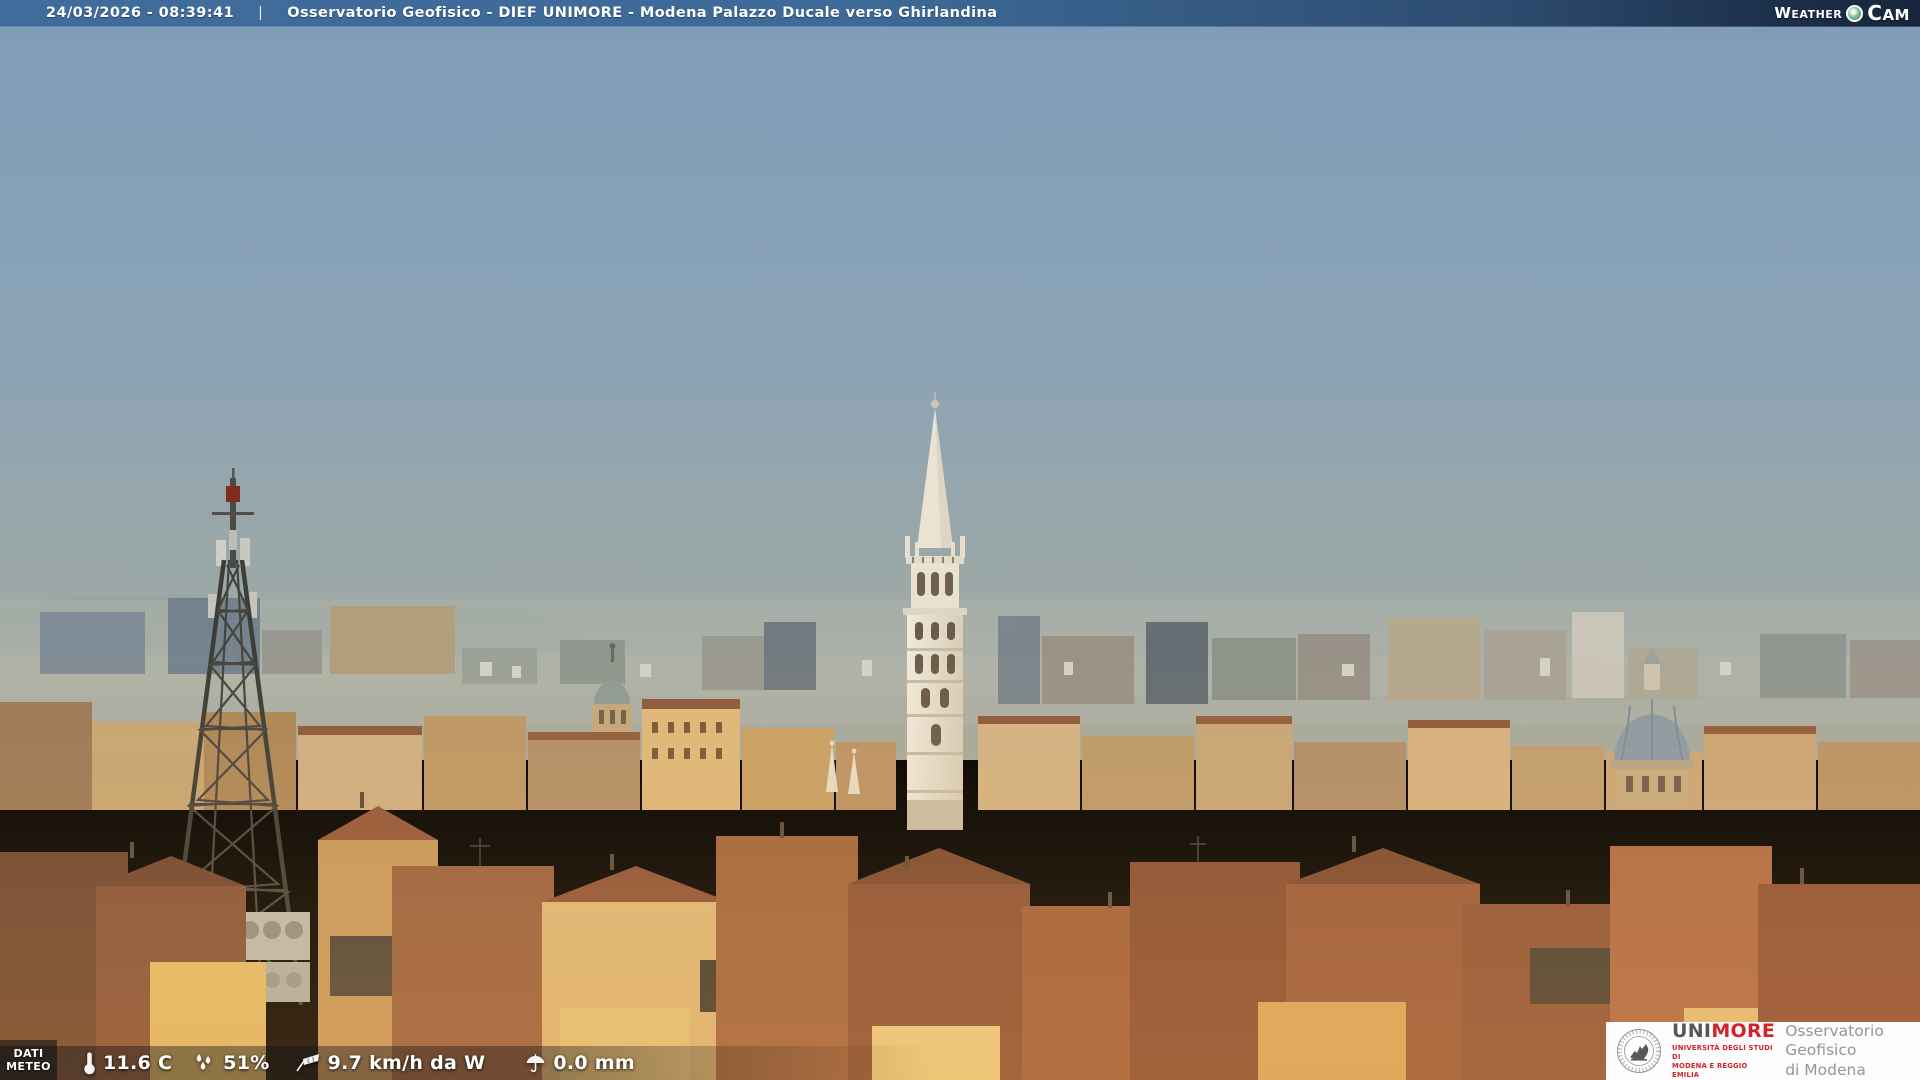 The height and width of the screenshot is (1080, 1920). What do you see at coordinates (1743, 1031) in the screenshot?
I see `unimore-more-text: MORE` at bounding box center [1743, 1031].